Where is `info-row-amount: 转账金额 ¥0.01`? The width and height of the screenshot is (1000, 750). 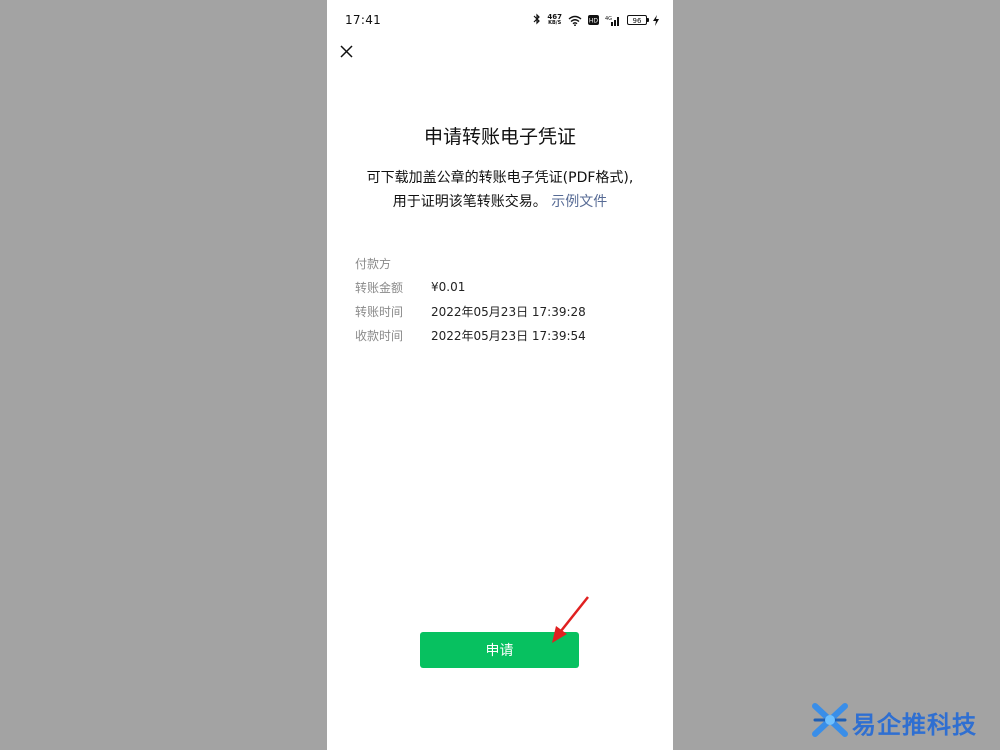 info-row-amount: 转账金额 ¥0.01 is located at coordinates (470, 287).